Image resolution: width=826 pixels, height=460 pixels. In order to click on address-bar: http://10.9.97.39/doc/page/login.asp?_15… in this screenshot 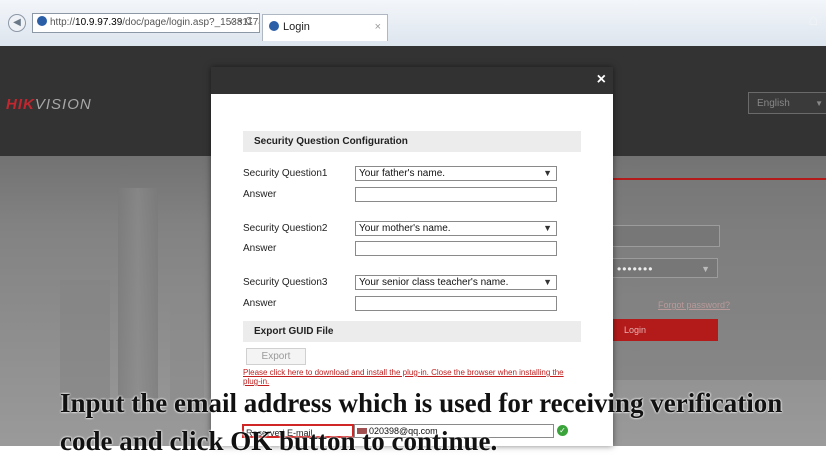, I will do `click(146, 23)`.